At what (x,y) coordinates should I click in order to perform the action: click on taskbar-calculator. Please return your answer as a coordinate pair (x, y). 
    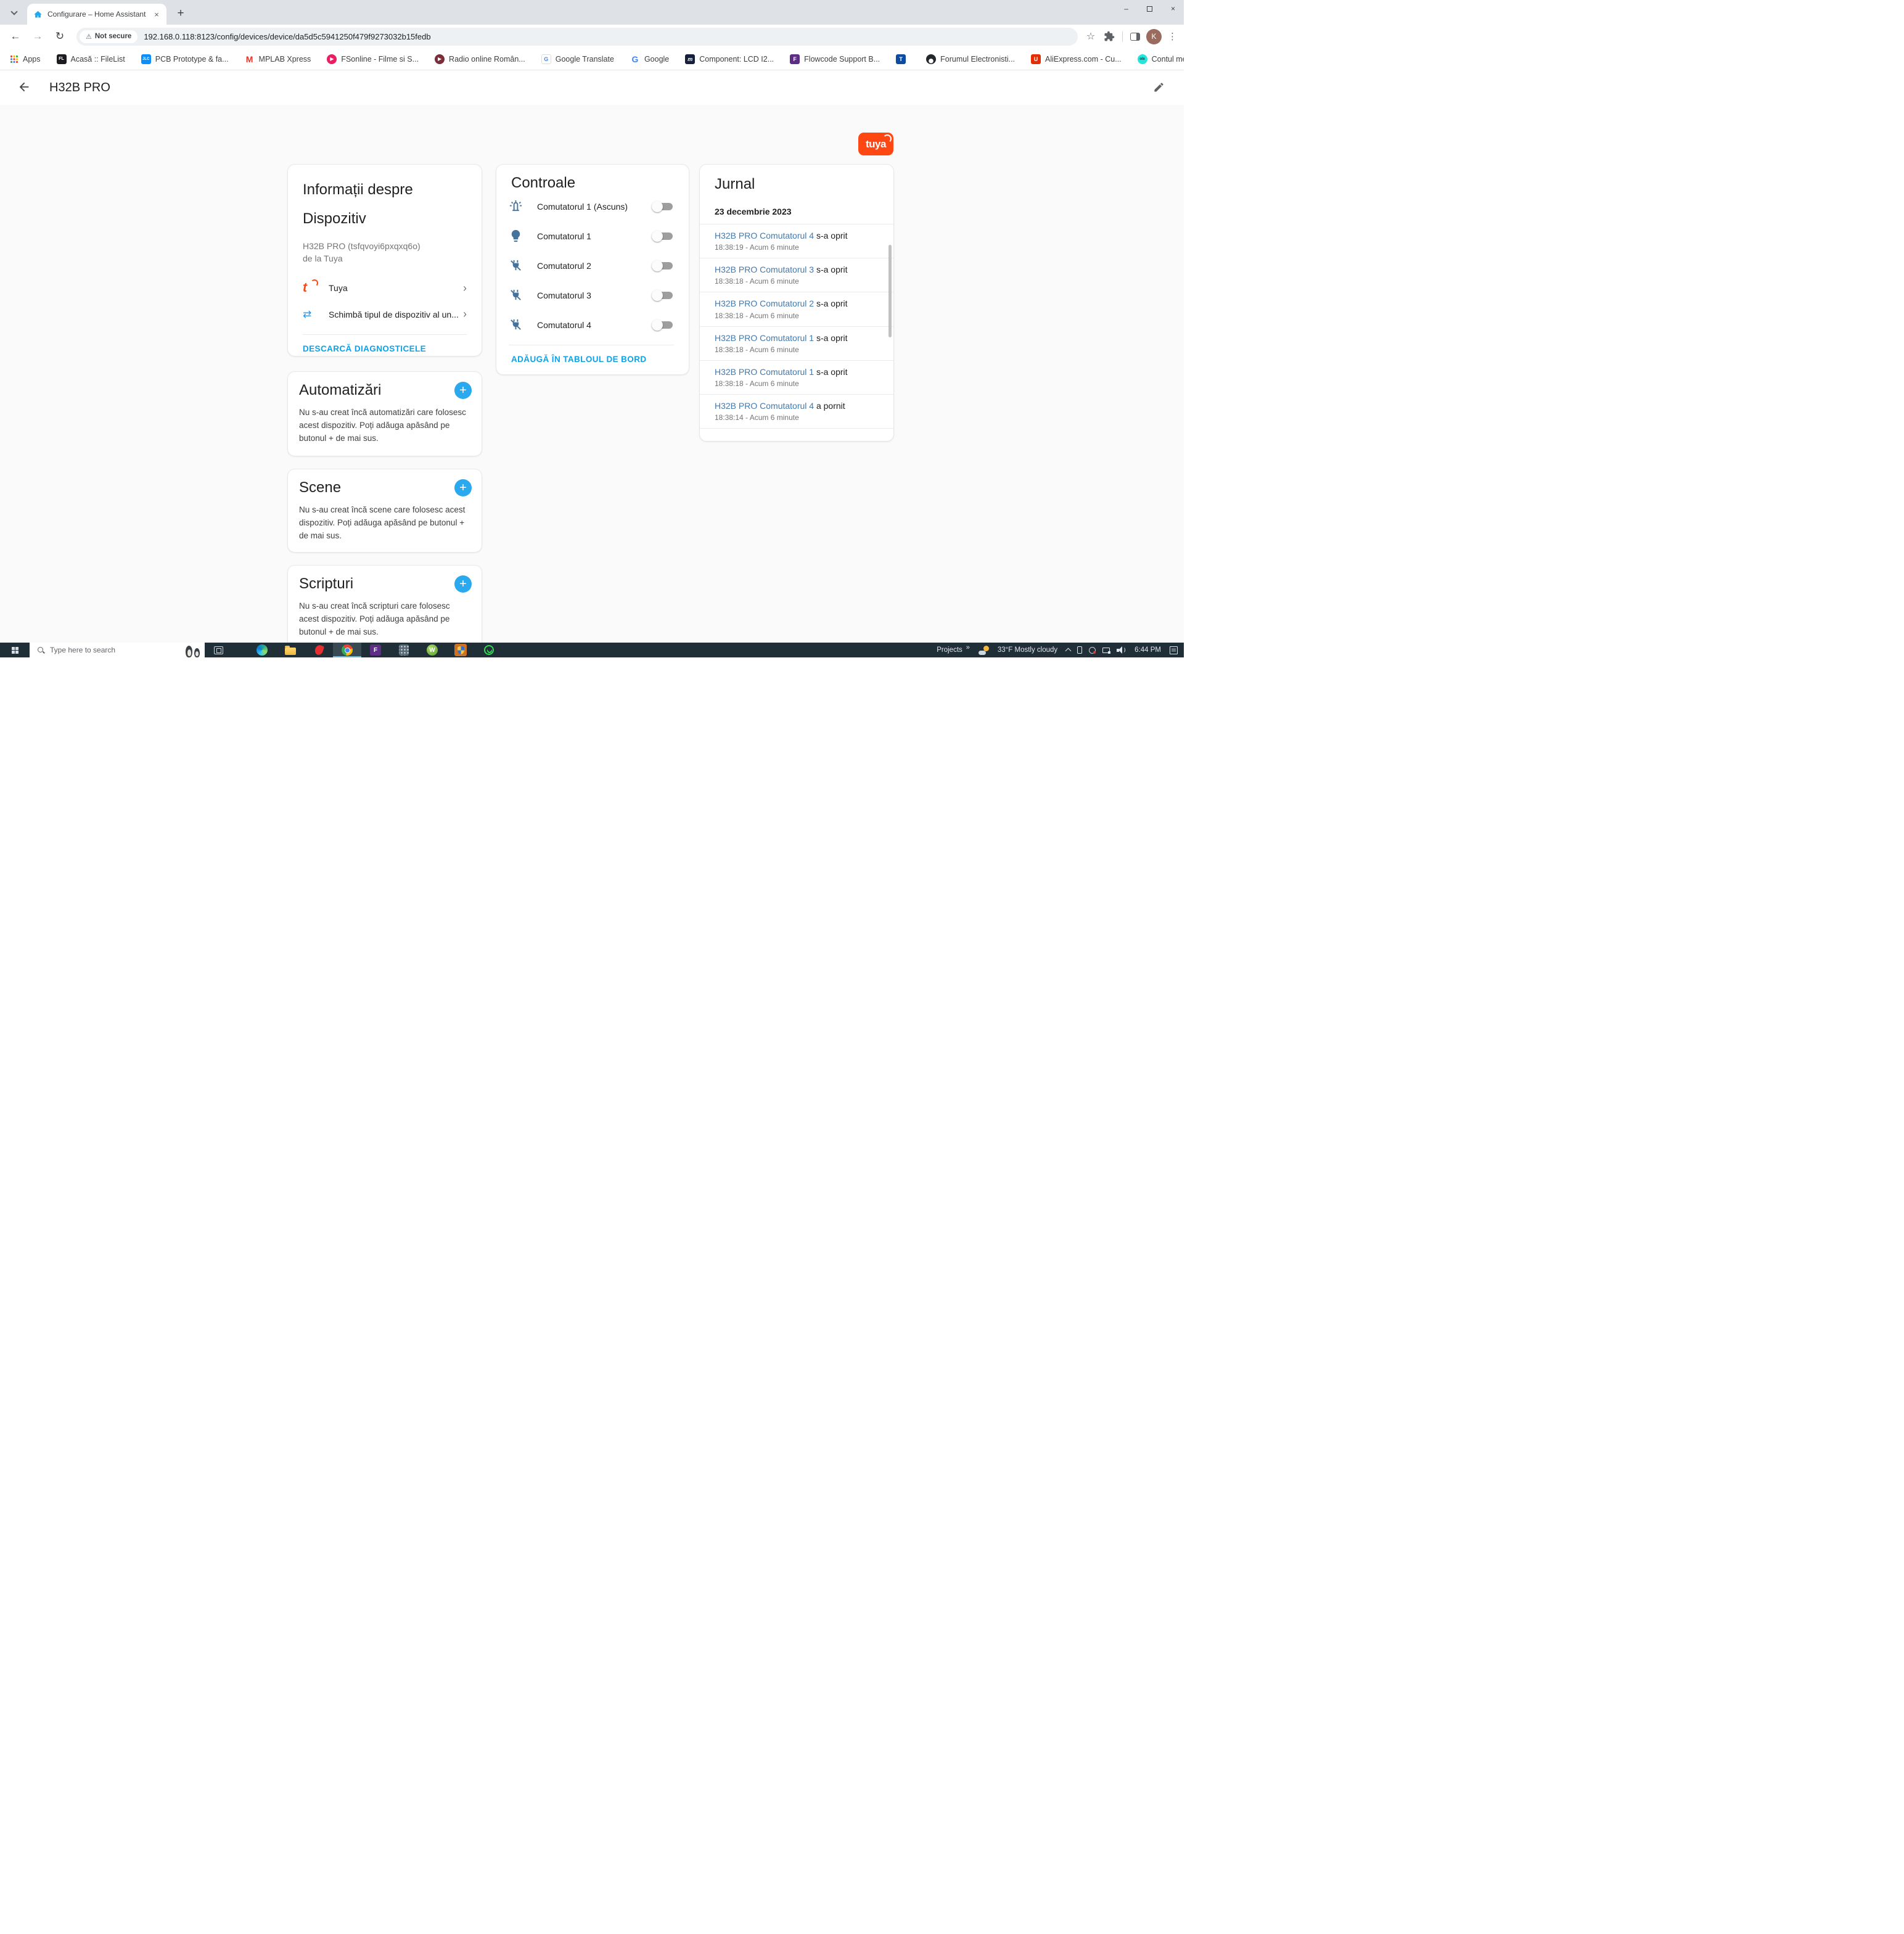
    Looking at the image, I should click on (404, 650).